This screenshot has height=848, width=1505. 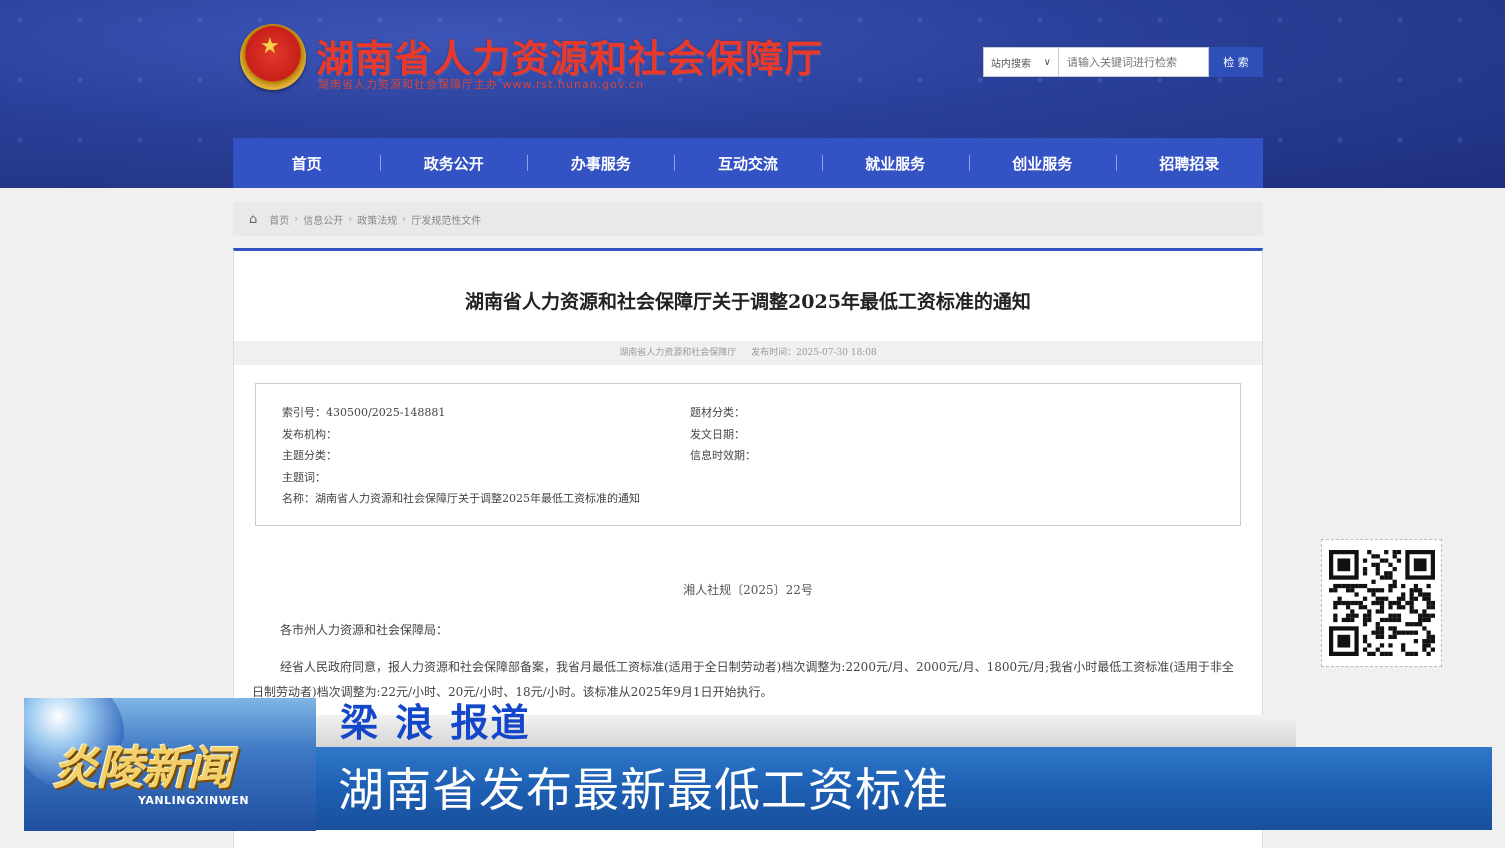 I want to click on news-reporter: 梁 浪 报道, so click(x=435, y=723).